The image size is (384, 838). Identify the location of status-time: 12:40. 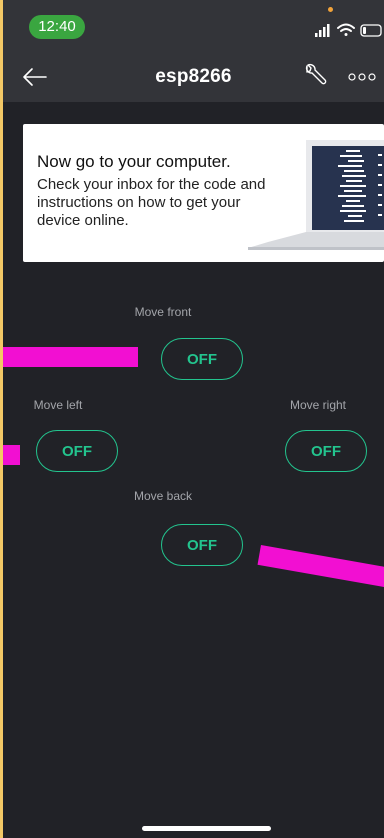
(57, 27).